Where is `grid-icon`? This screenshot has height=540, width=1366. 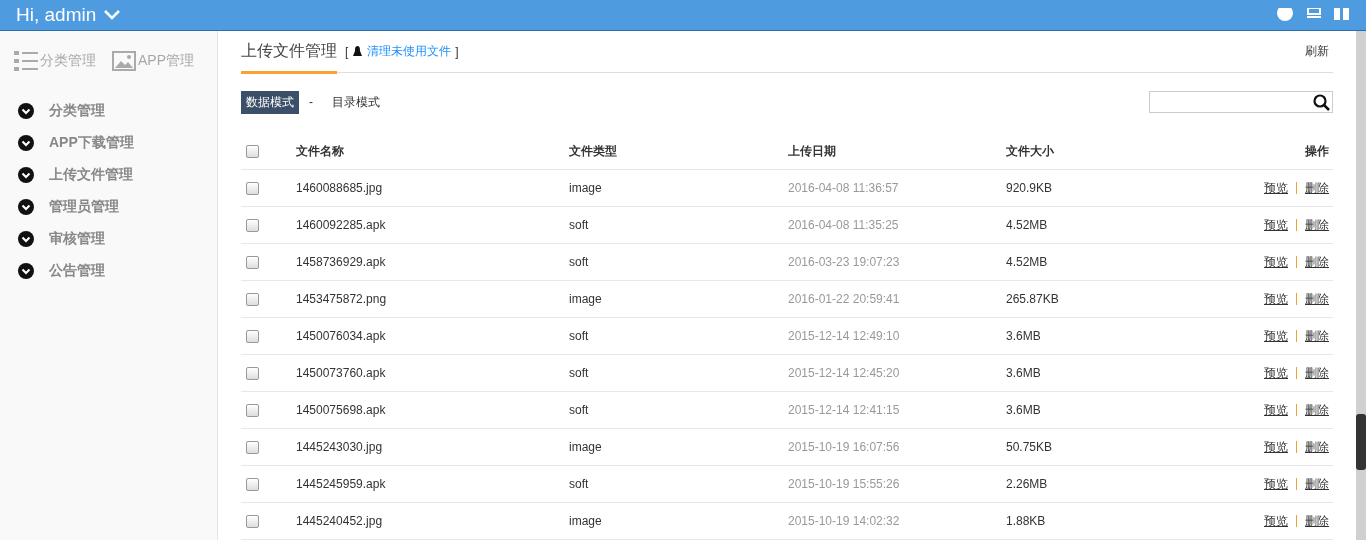 grid-icon is located at coordinates (1342, 14).